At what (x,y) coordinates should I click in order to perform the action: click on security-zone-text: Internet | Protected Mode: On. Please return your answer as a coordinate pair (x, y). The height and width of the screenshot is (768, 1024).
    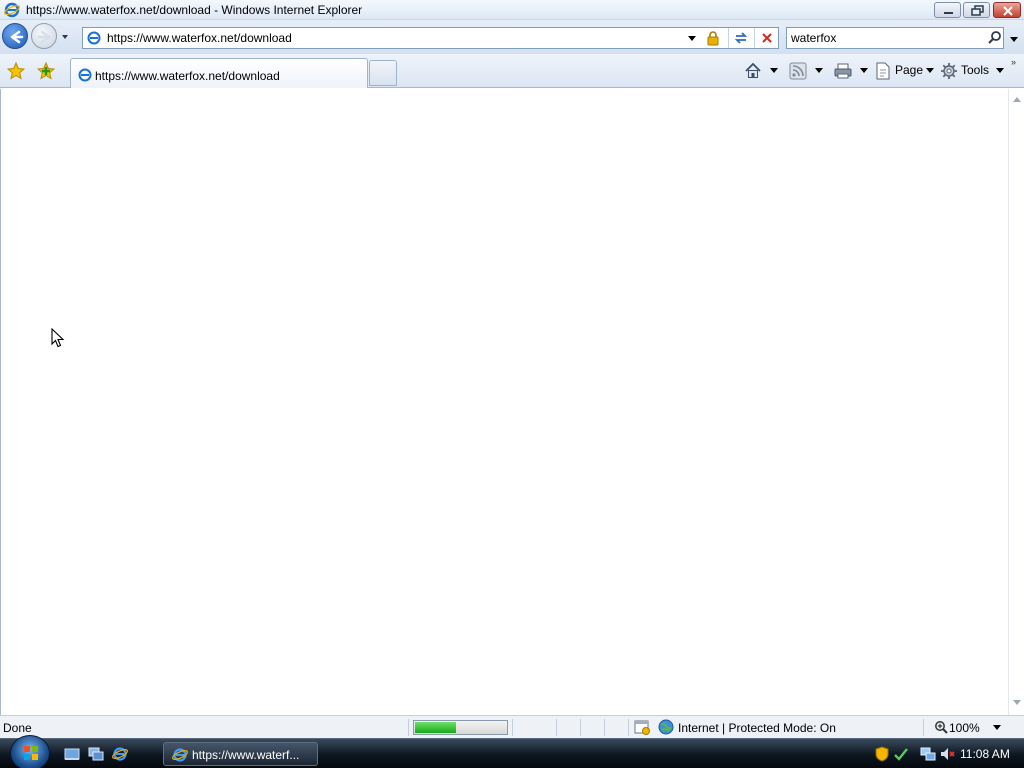
    Looking at the image, I should click on (757, 728).